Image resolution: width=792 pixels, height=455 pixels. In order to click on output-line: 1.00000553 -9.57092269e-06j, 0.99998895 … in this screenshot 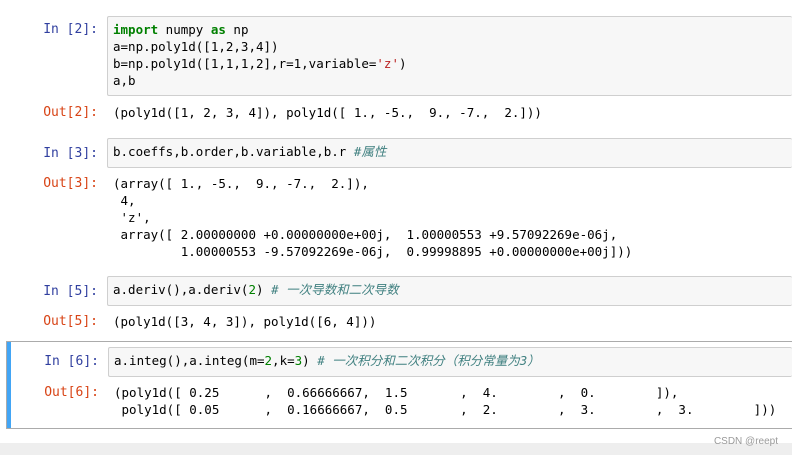, I will do `click(373, 251)`.